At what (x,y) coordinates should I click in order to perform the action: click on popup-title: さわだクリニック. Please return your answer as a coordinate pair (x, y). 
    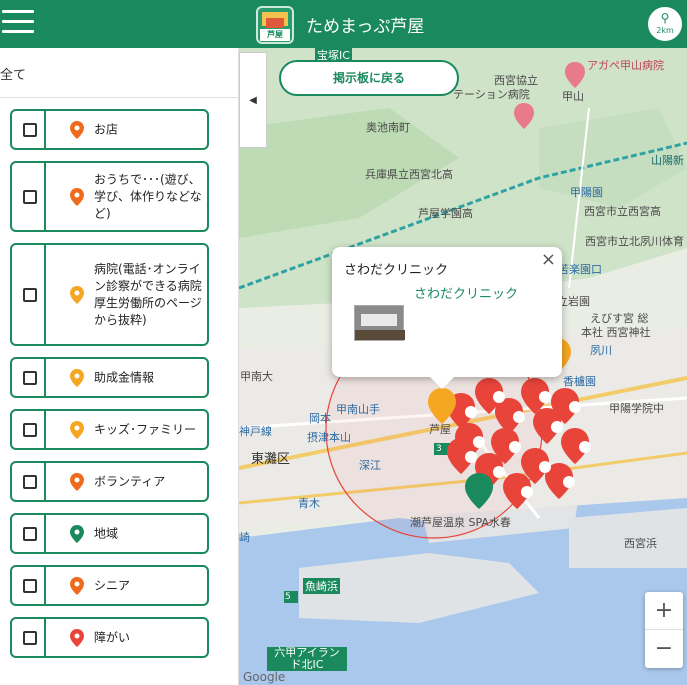
    Looking at the image, I should click on (396, 270).